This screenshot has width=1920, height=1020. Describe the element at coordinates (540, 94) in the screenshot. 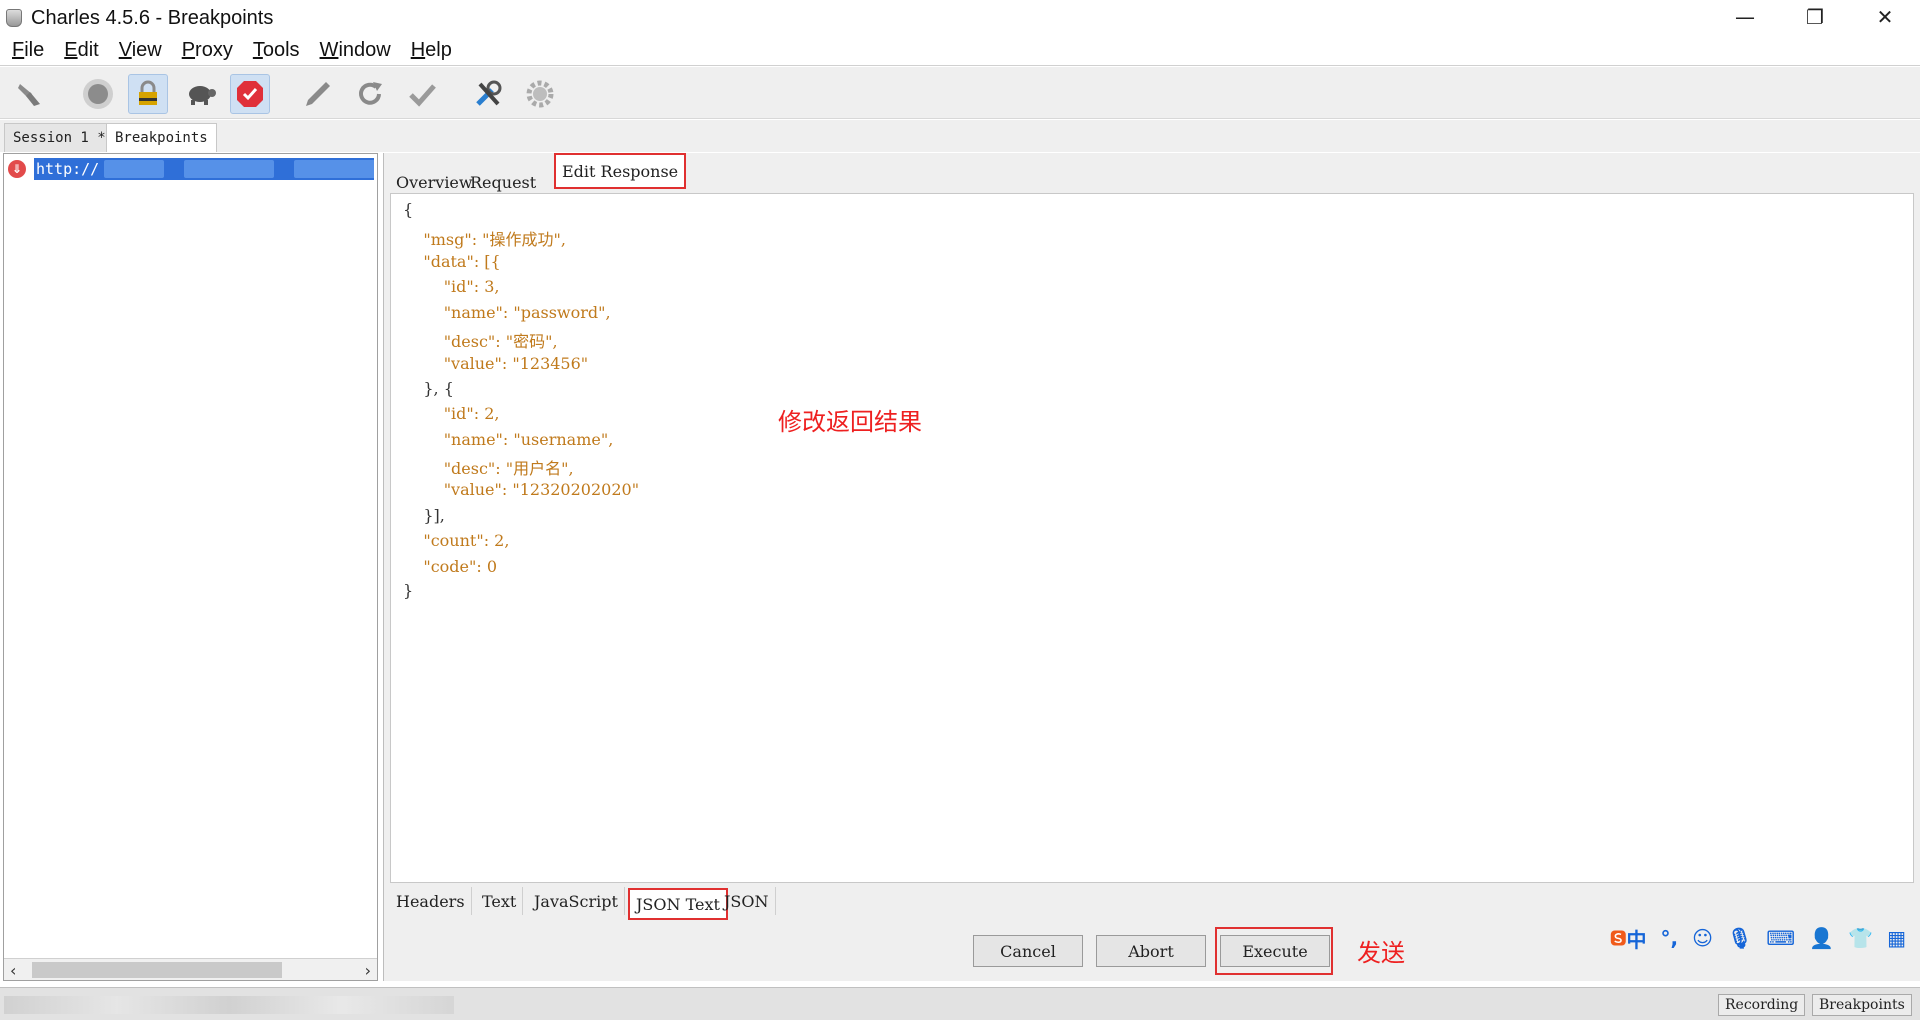

I see `settings-gear-icon` at that location.